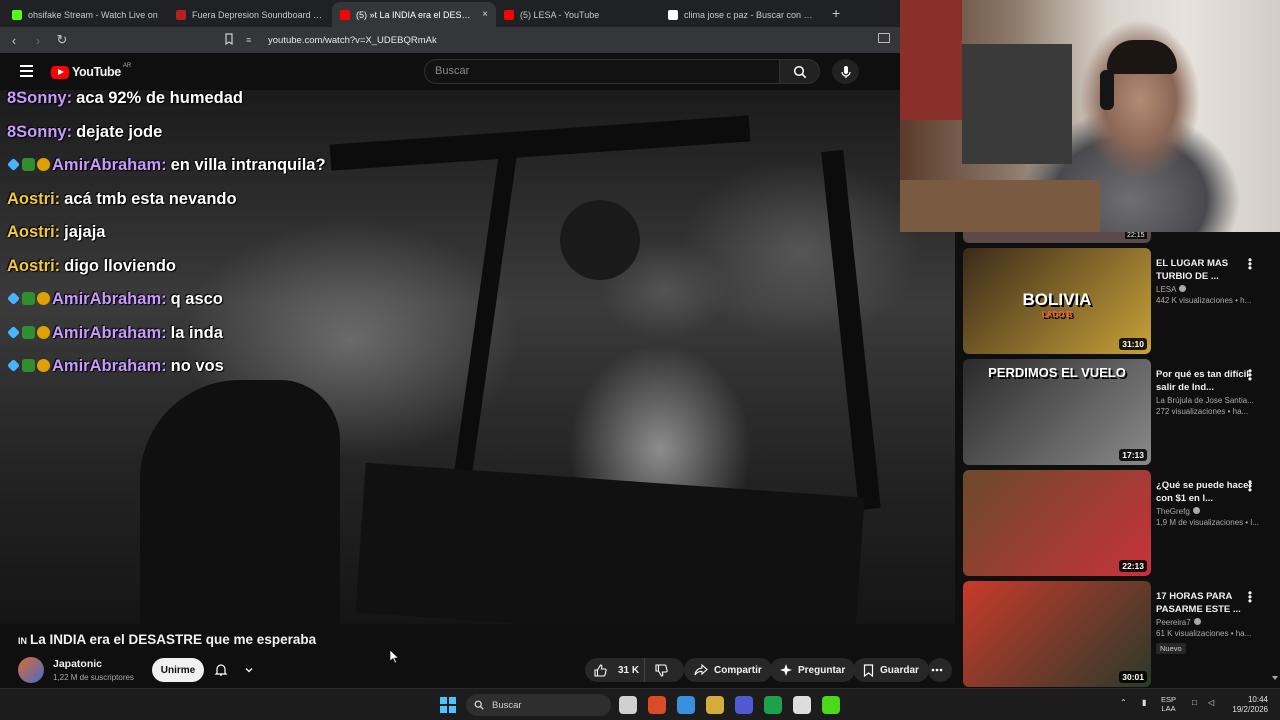 The height and width of the screenshot is (720, 1280). What do you see at coordinates (1211, 702) in the screenshot?
I see `volume-icon: ◁` at bounding box center [1211, 702].